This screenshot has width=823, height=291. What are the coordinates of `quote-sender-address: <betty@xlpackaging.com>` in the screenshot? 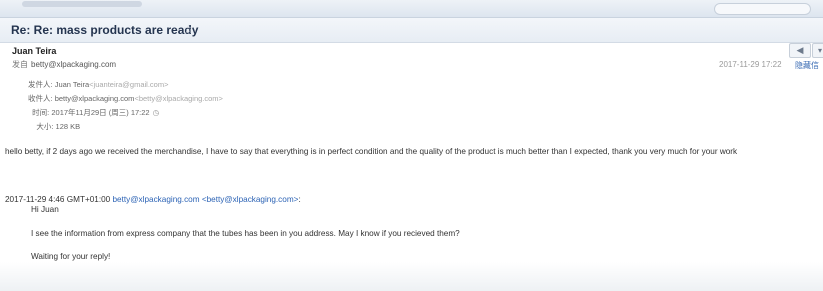 It's located at (250, 199).